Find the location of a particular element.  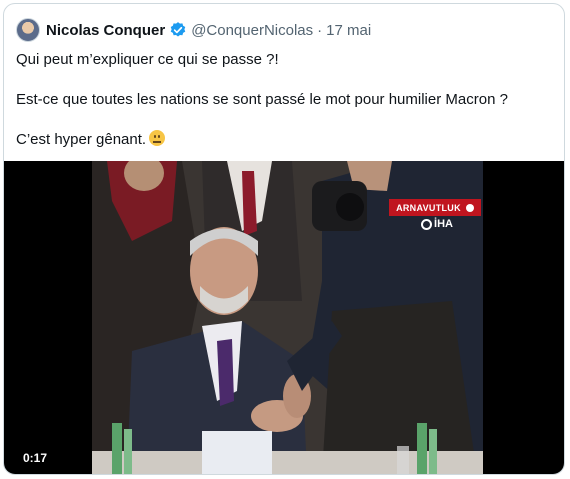

author-name: Nicolas Conquer is located at coordinates (105, 30).